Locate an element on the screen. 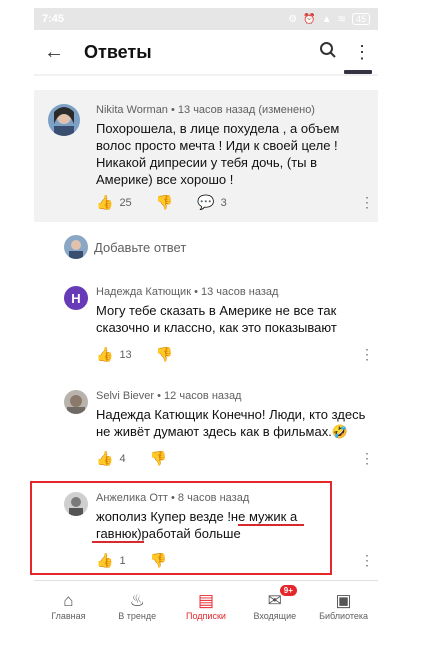  mail-icon: ✉ is located at coordinates (274, 600).